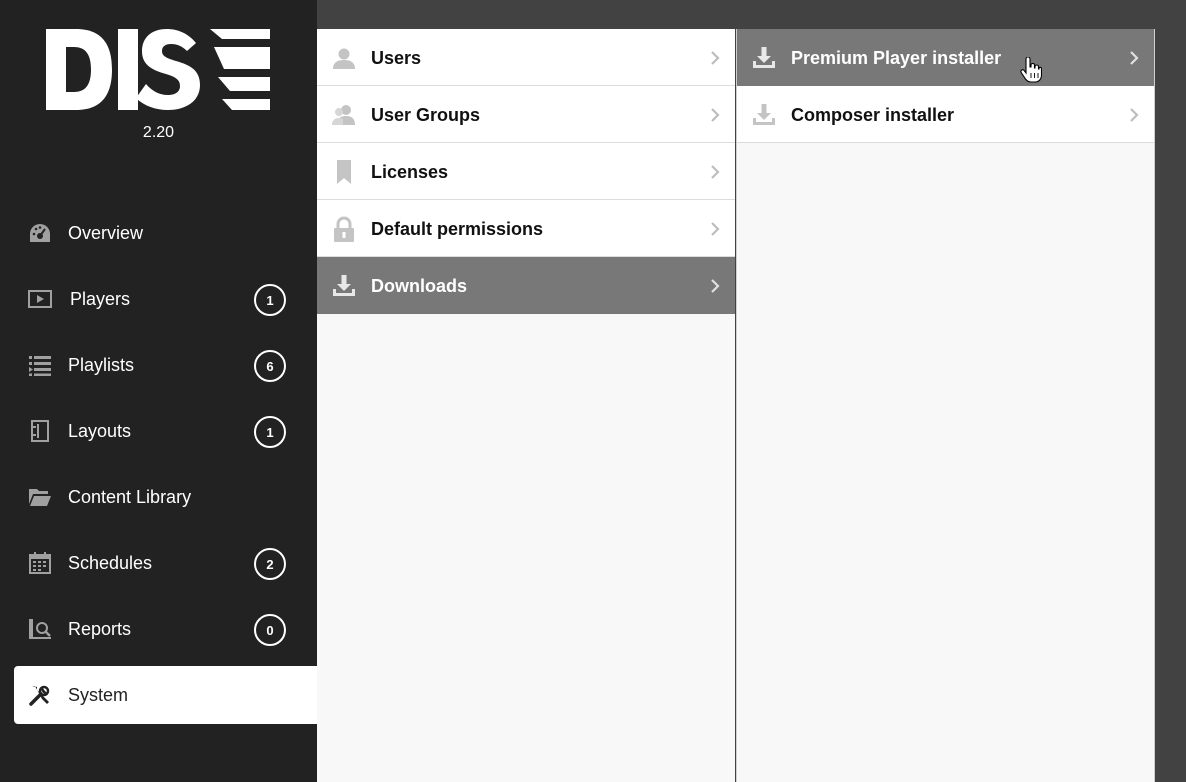 The image size is (1186, 782). I want to click on sidebar-item-label: Reports, so click(100, 629).